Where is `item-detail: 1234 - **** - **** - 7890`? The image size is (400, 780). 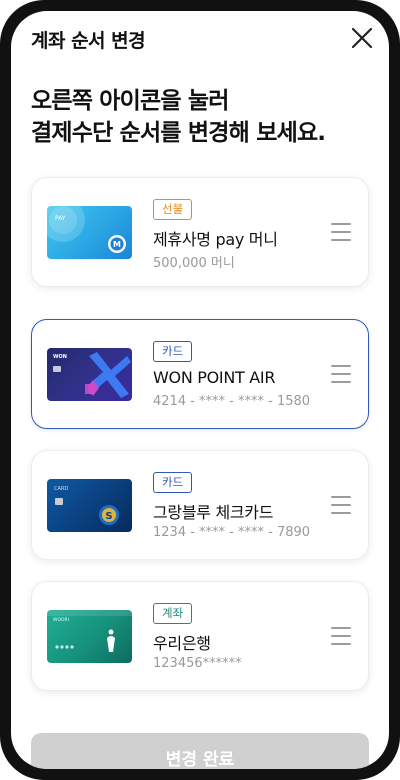
item-detail: 1234 - **** - **** - 7890 is located at coordinates (232, 532).